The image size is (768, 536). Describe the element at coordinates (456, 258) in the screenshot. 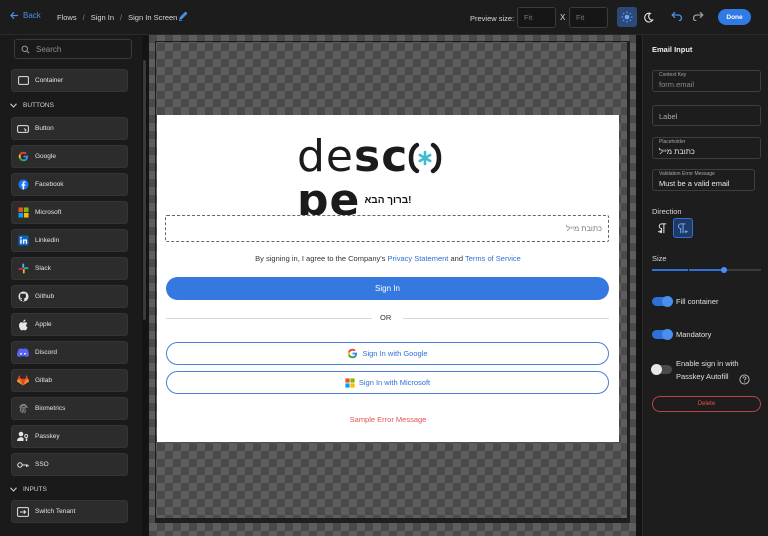

I see `terms-and: and` at that location.